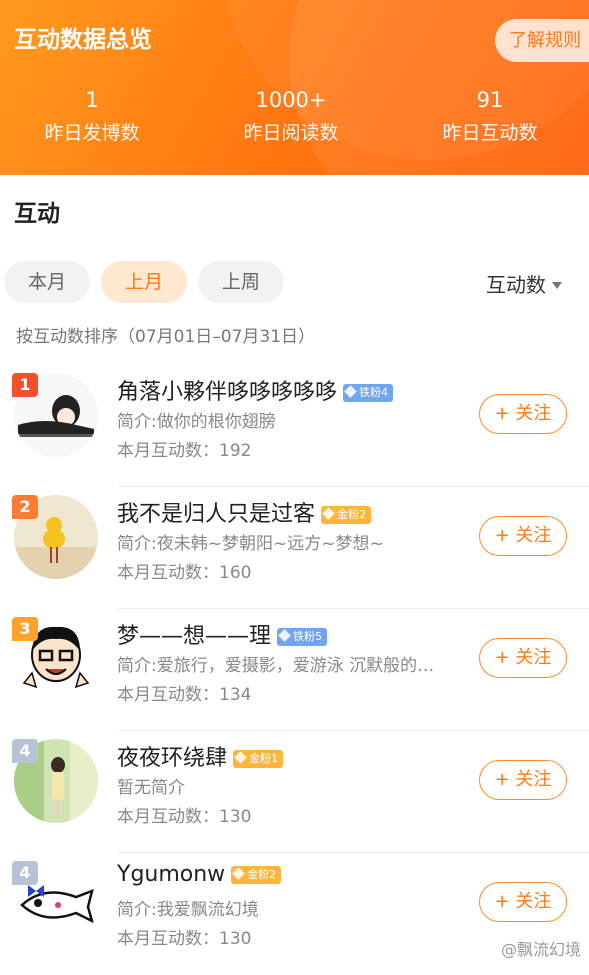  I want to click on user-bio: 简介:做你的根你翅膀, so click(196, 422).